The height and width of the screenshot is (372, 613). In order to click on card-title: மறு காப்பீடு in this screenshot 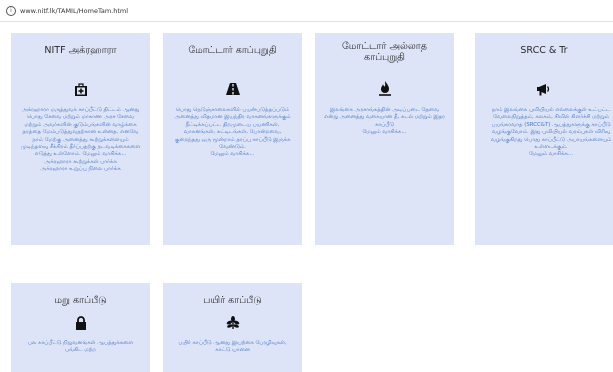, I will do `click(80, 300)`.